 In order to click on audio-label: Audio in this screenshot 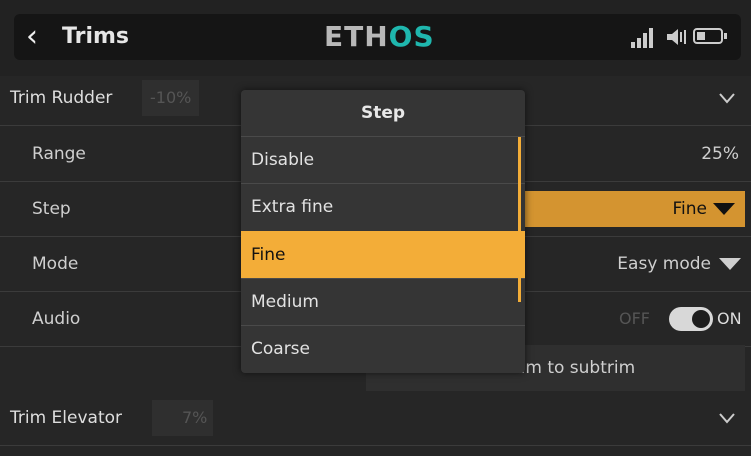, I will do `click(56, 319)`.